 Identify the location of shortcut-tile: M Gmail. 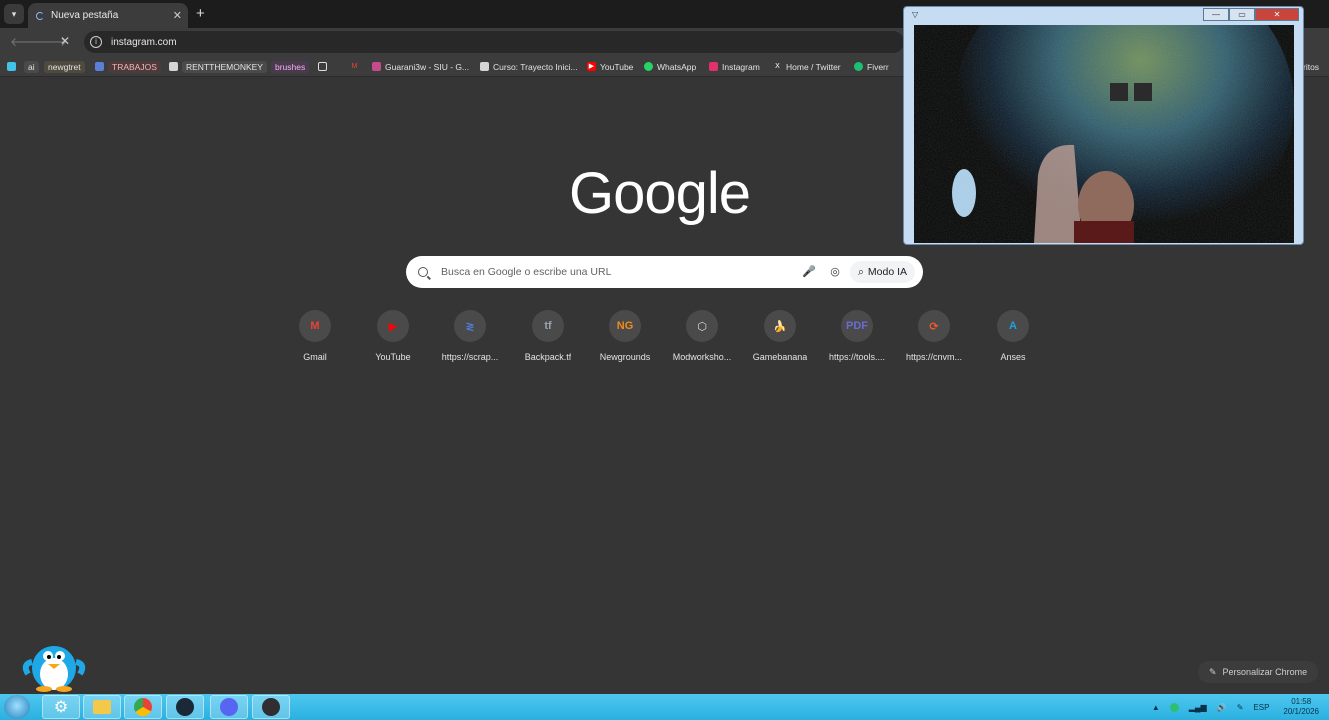
(315, 336).